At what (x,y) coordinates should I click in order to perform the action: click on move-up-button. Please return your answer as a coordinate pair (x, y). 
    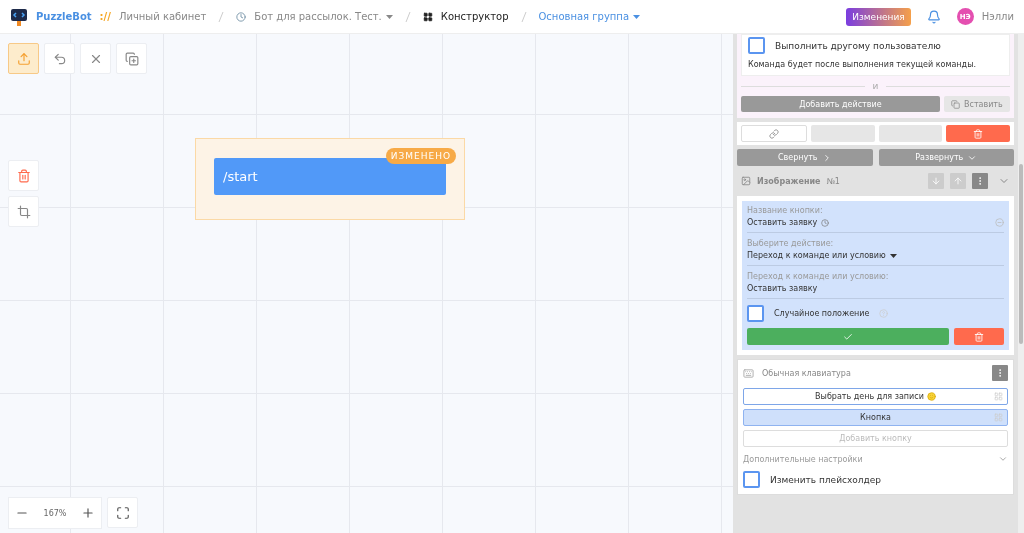
    Looking at the image, I should click on (958, 181).